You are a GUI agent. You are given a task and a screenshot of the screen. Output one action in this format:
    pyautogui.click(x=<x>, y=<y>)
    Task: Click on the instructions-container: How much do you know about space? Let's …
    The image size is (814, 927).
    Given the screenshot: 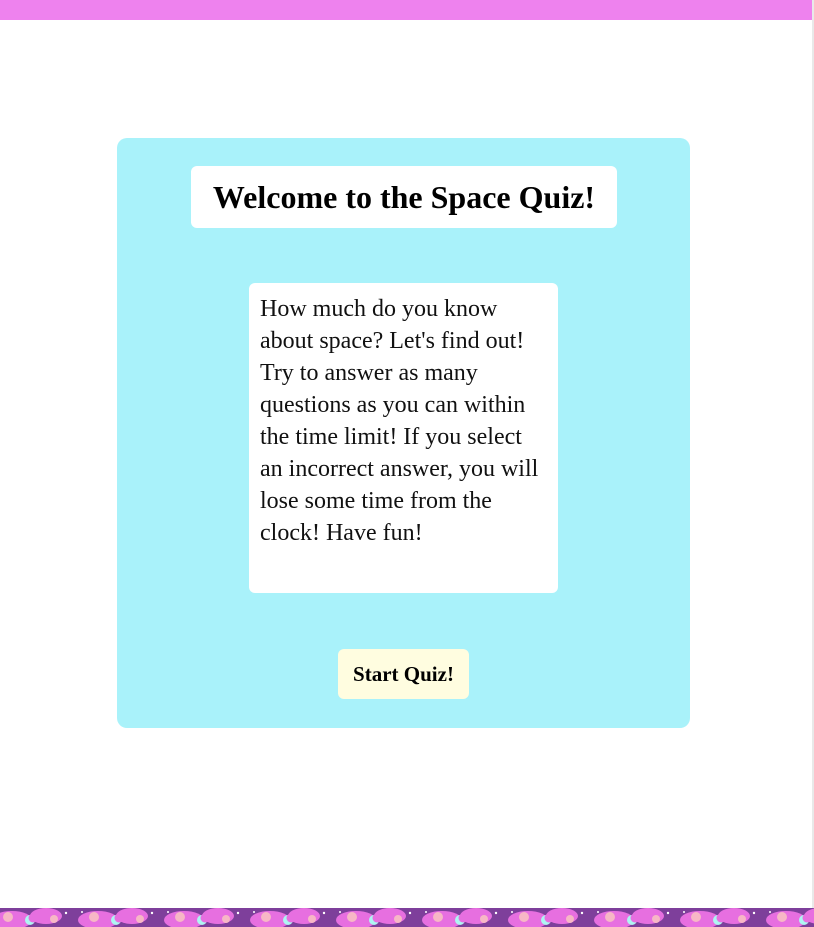 What is the action you would take?
    pyautogui.click(x=403, y=438)
    